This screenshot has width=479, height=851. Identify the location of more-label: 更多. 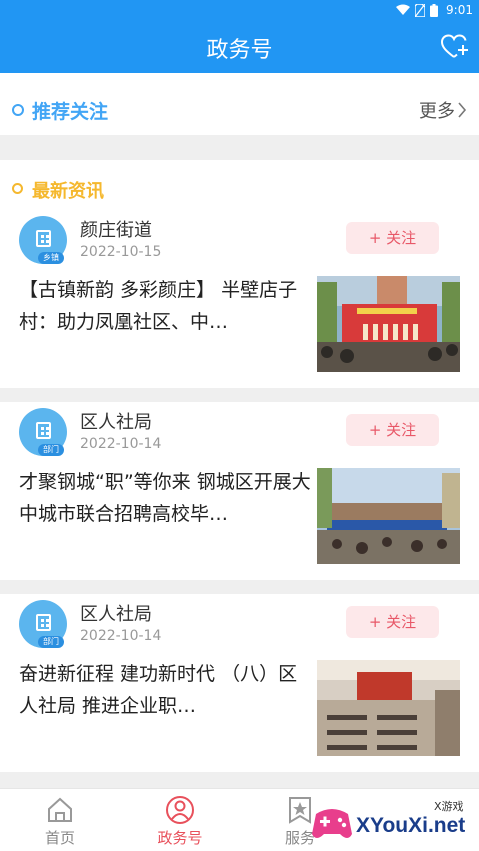
(437, 111).